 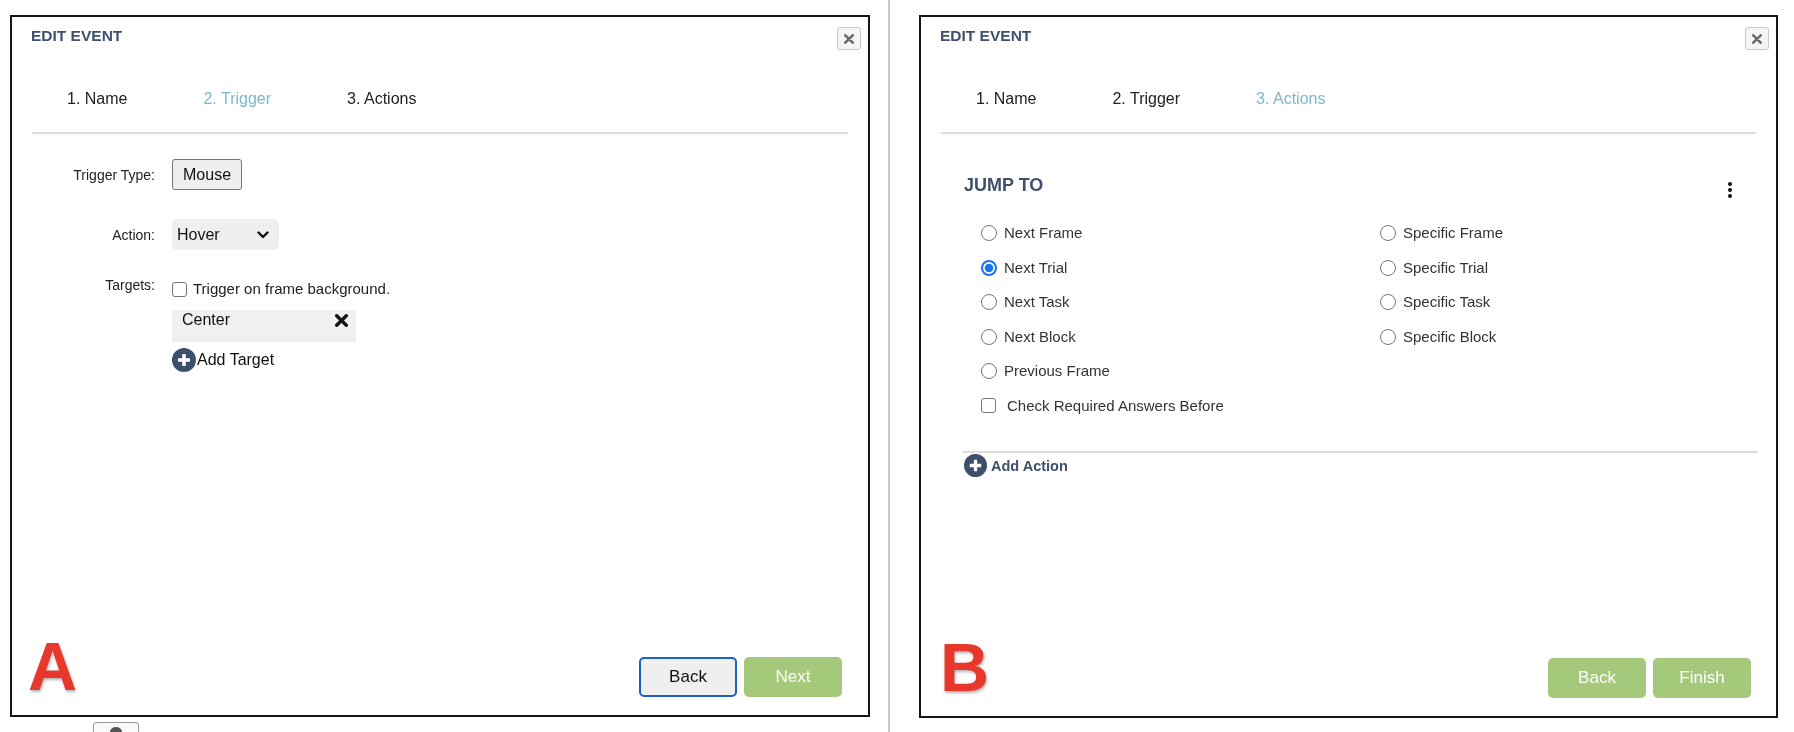 What do you see at coordinates (1146, 99) in the screenshot?
I see `step-tab: 2. Trigger` at bounding box center [1146, 99].